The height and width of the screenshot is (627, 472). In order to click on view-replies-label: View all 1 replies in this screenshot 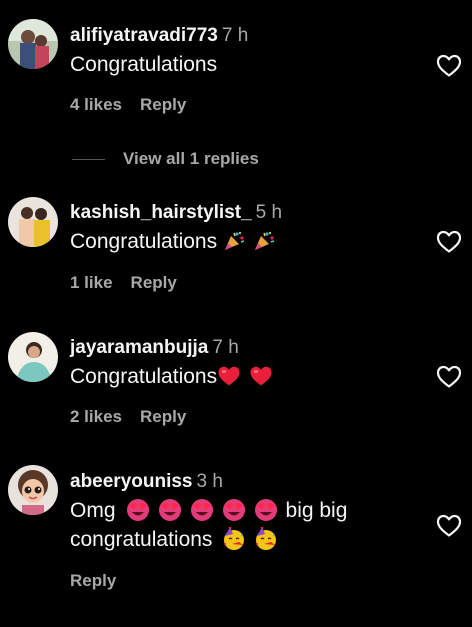, I will do `click(191, 158)`.